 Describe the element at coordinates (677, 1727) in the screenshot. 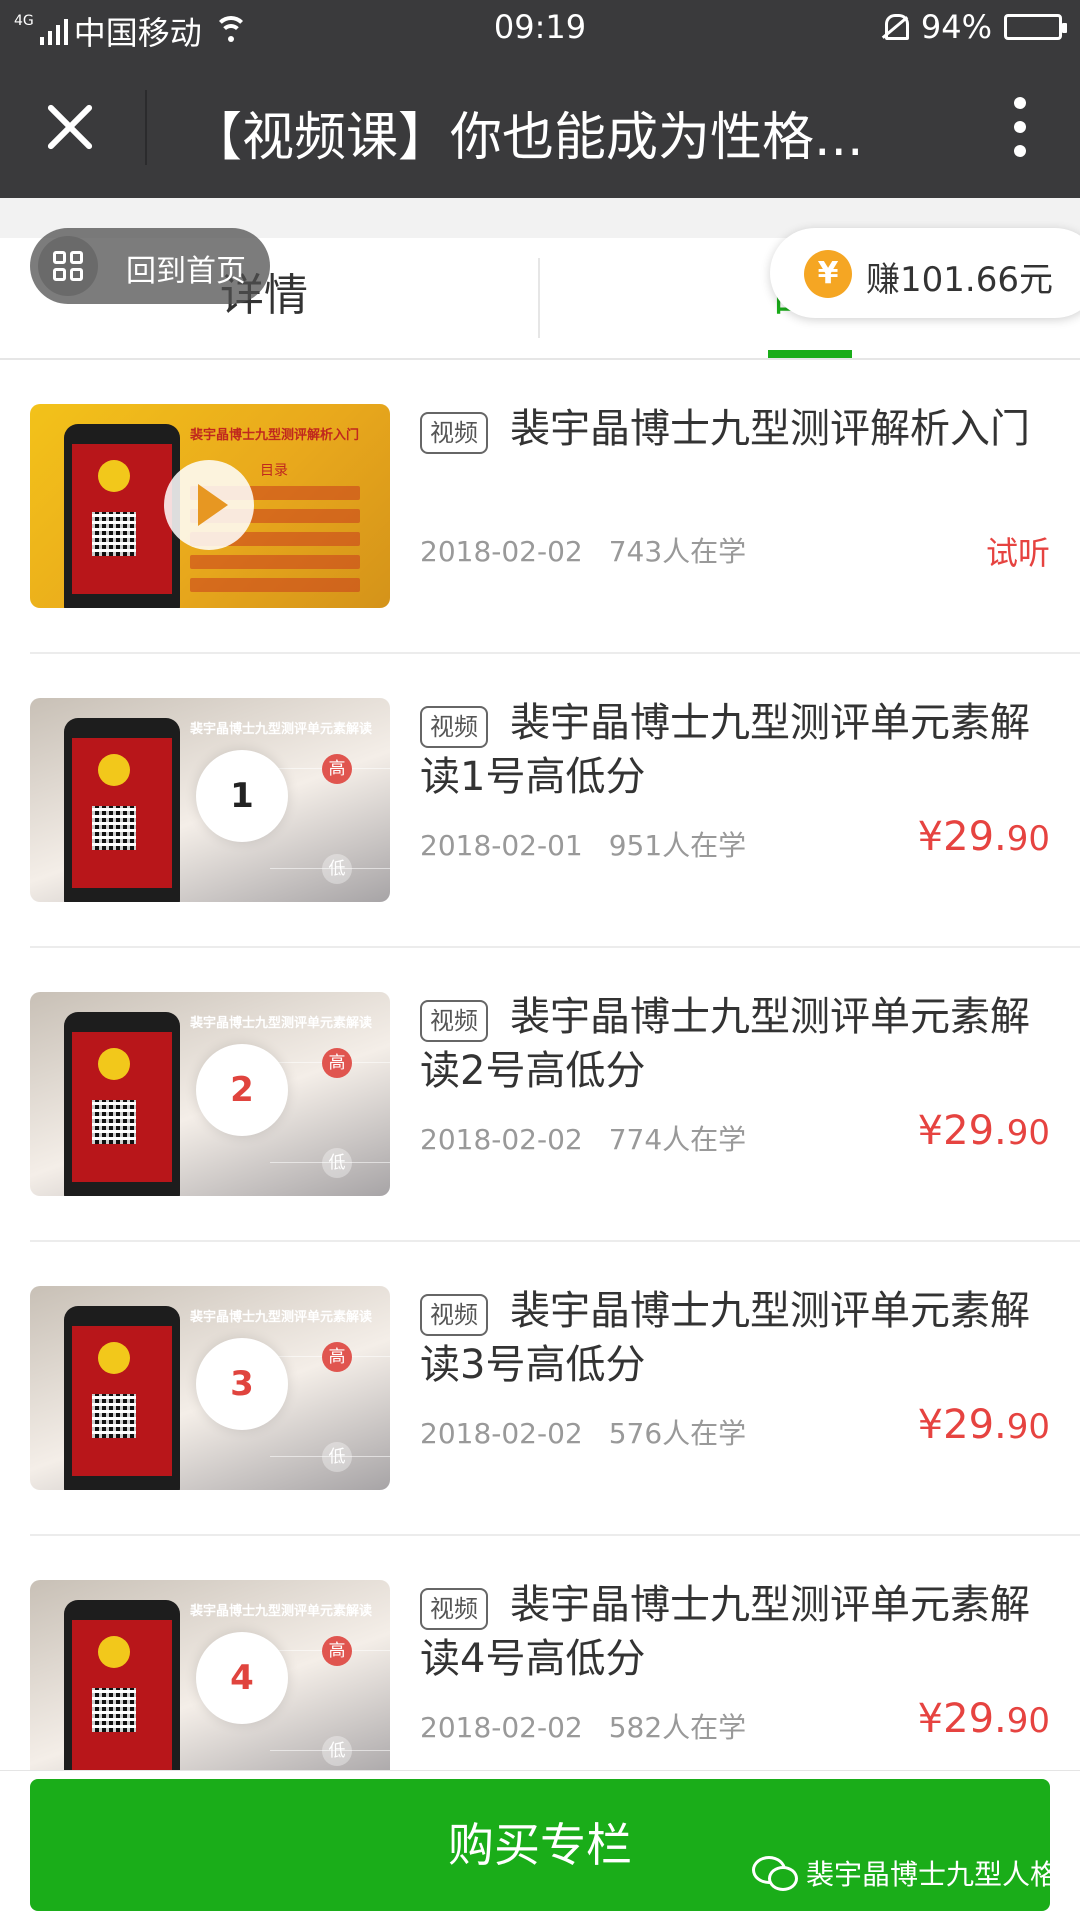

I see `student-count: 582人在学` at that location.